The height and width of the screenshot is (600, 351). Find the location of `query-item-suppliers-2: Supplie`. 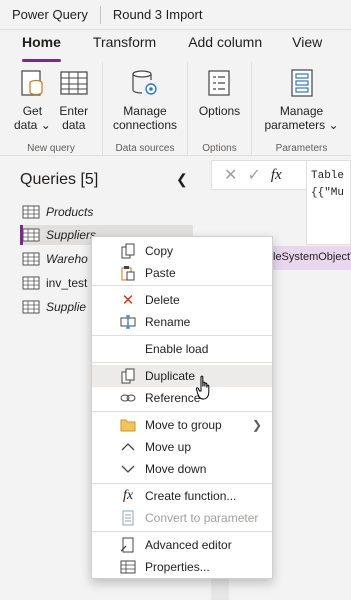

query-item-suppliers-2: Supplie is located at coordinates (54, 307).